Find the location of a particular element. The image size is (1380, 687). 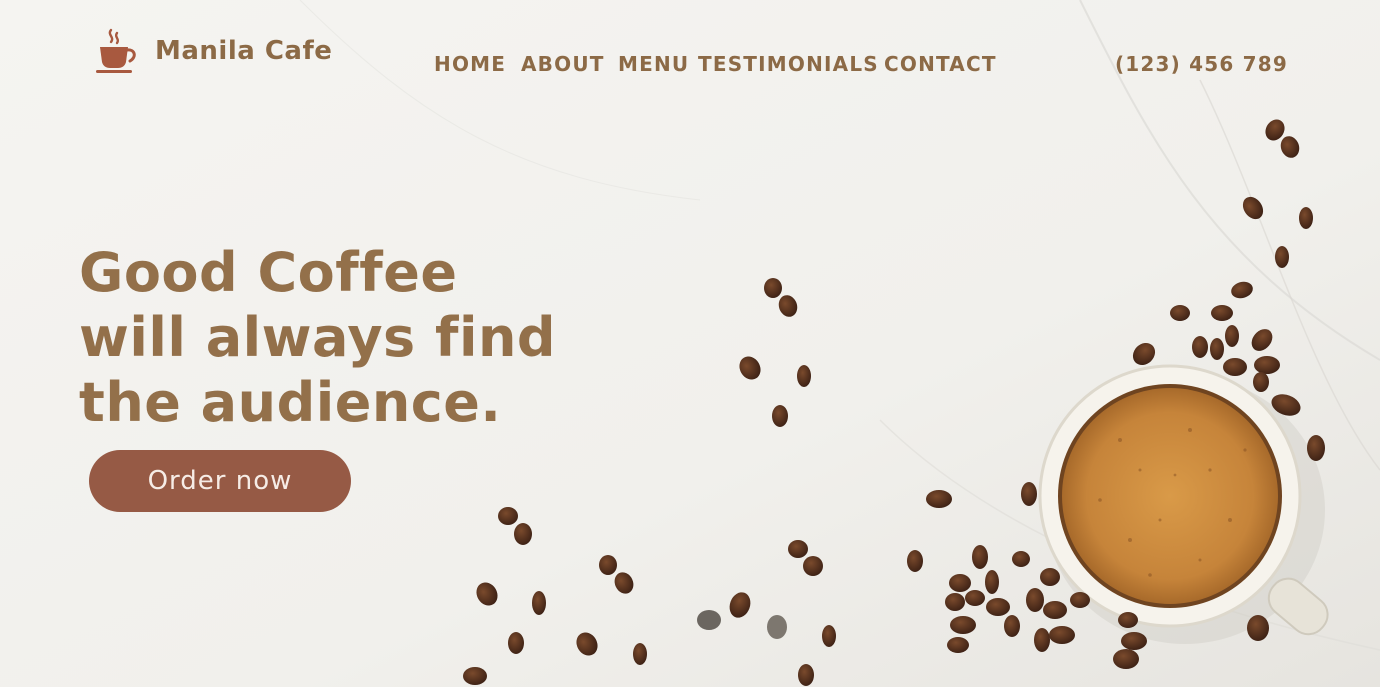

brand-name: Manila Cafe is located at coordinates (244, 51).